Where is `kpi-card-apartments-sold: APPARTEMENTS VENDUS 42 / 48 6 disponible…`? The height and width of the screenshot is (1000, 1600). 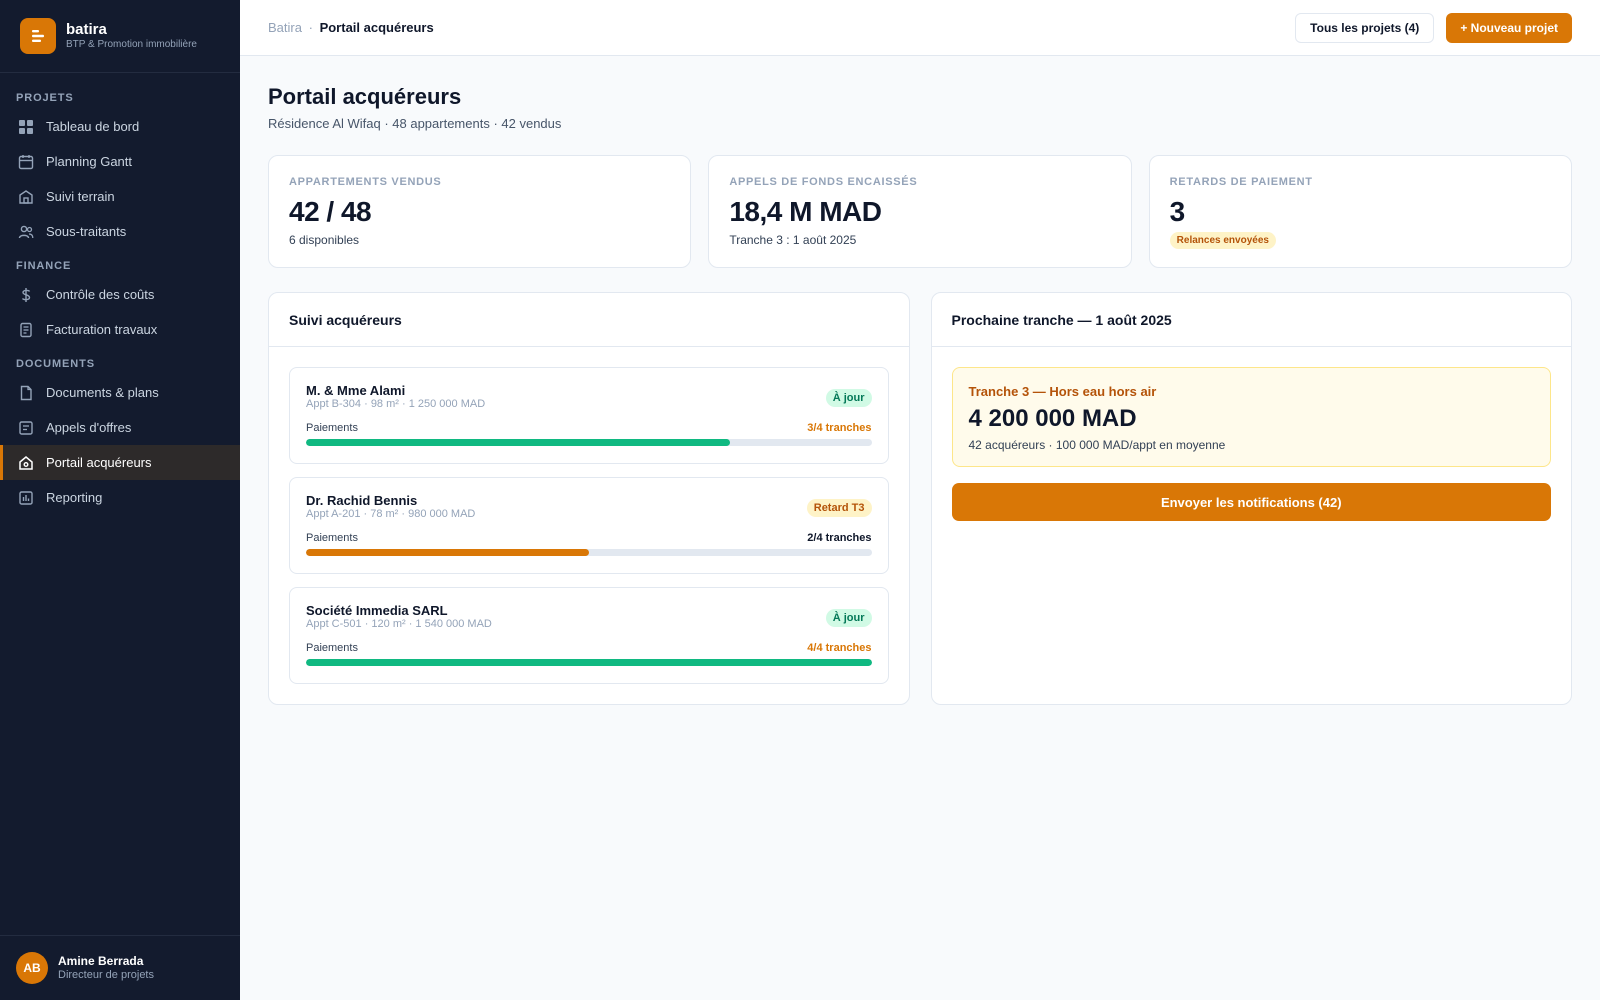 kpi-card-apartments-sold: APPARTEMENTS VENDUS 42 / 48 6 disponible… is located at coordinates (480, 211).